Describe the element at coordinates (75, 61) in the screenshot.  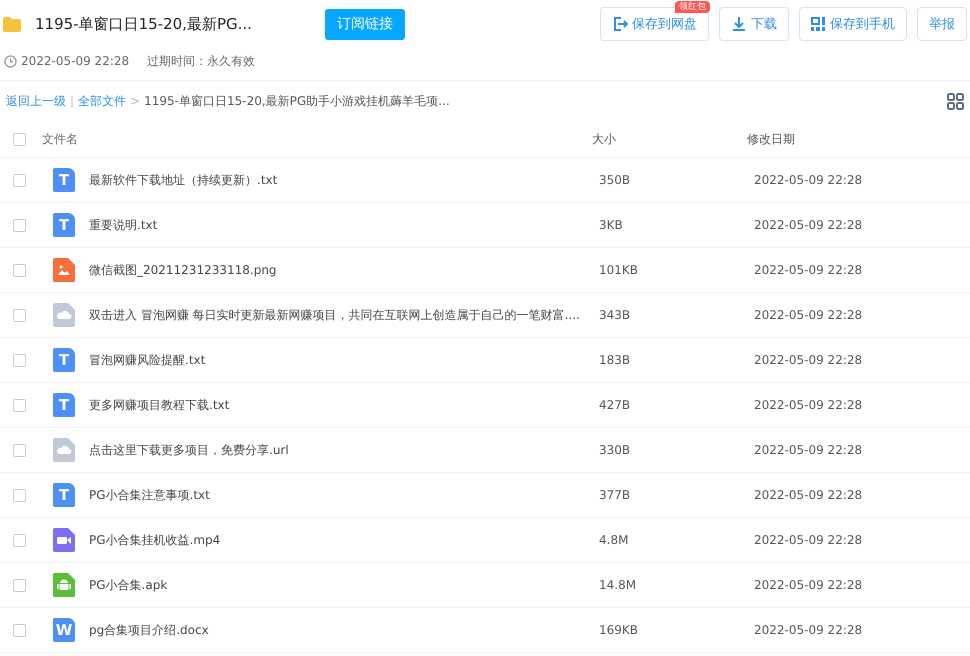
I see `share-date: 2022-05-09 22:28` at that location.